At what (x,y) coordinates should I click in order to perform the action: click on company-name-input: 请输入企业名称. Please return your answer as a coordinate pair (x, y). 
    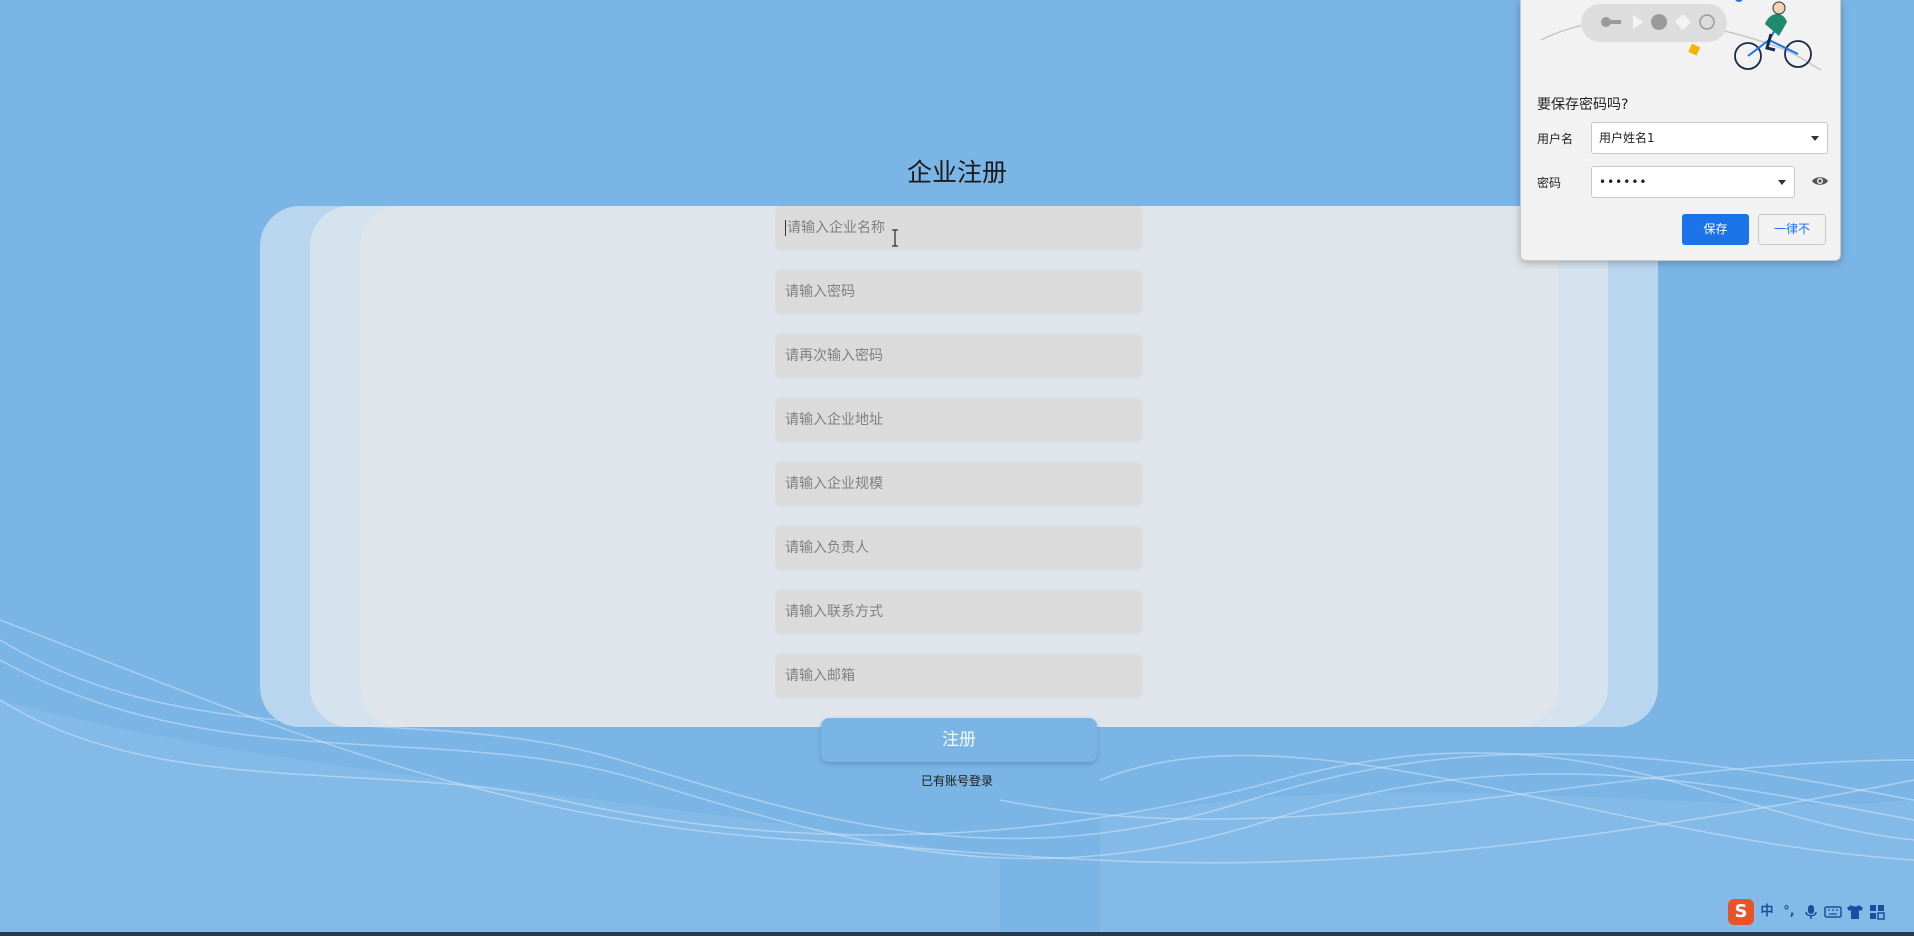
    Looking at the image, I should click on (959, 228).